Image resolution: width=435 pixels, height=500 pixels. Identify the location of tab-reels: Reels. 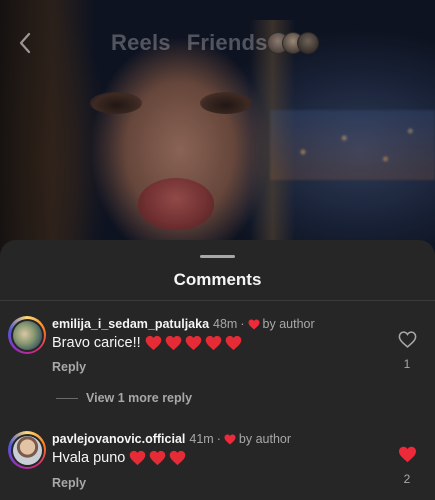
(141, 43).